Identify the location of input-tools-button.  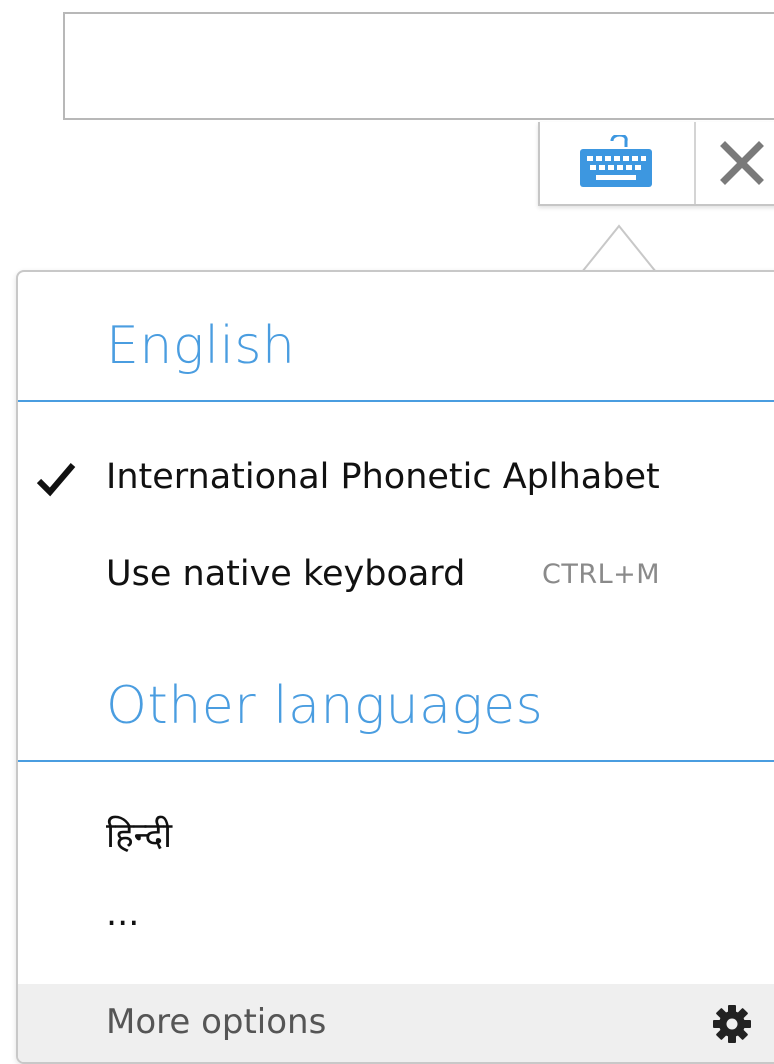
(616, 163).